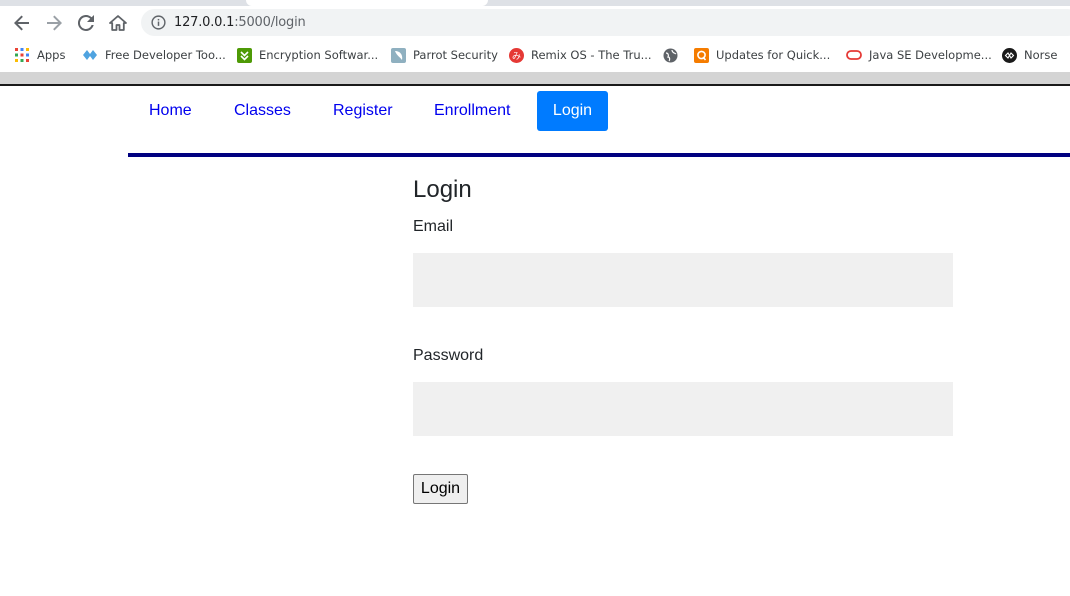  What do you see at coordinates (605, 22) in the screenshot?
I see `address-bar: 127.0.0.1:5000/login` at bounding box center [605, 22].